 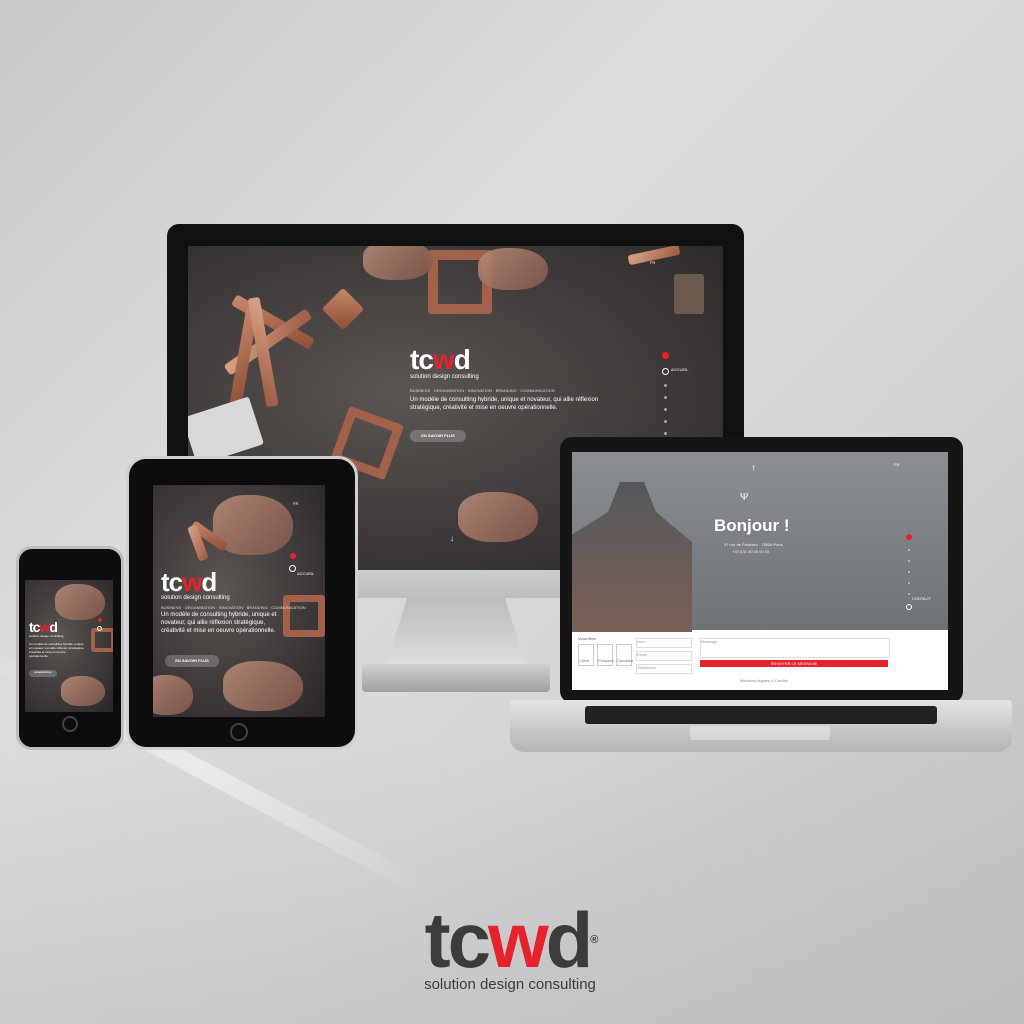 I want to click on imac-base, so click(x=456, y=678).